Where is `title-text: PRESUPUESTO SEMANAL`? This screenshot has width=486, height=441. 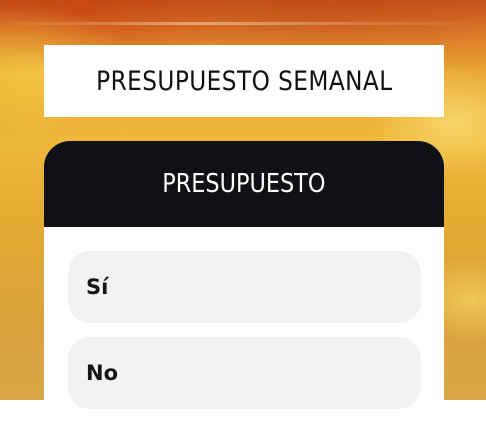 title-text: PRESUPUESTO SEMANAL is located at coordinates (244, 81).